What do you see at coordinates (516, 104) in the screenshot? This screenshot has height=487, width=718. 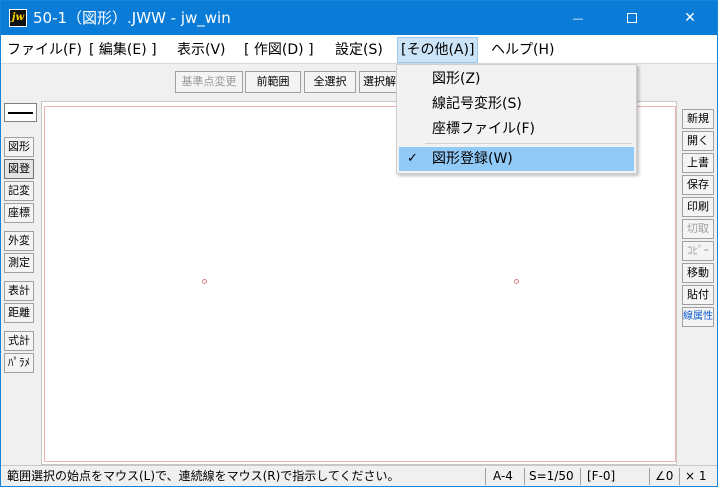 I see `menu-item-line-symbol-transform: 線記号変形(S)` at bounding box center [516, 104].